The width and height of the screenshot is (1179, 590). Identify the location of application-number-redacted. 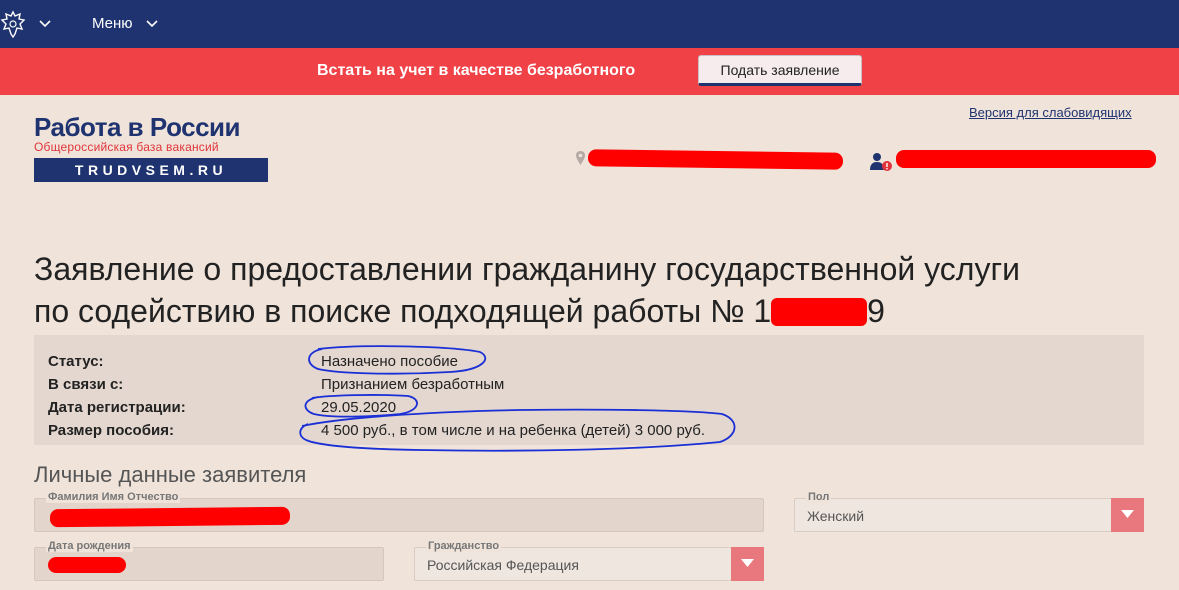
(819, 312).